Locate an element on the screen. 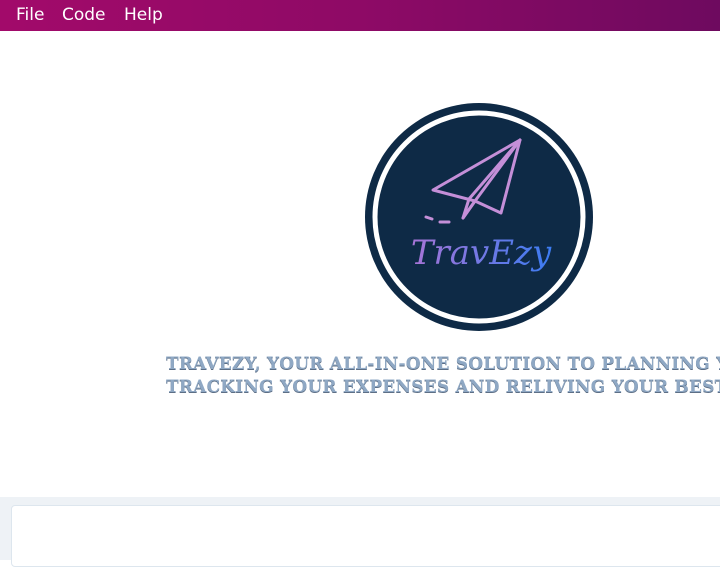 The width and height of the screenshot is (720, 567). logo-outer-circle is located at coordinates (479, 217).